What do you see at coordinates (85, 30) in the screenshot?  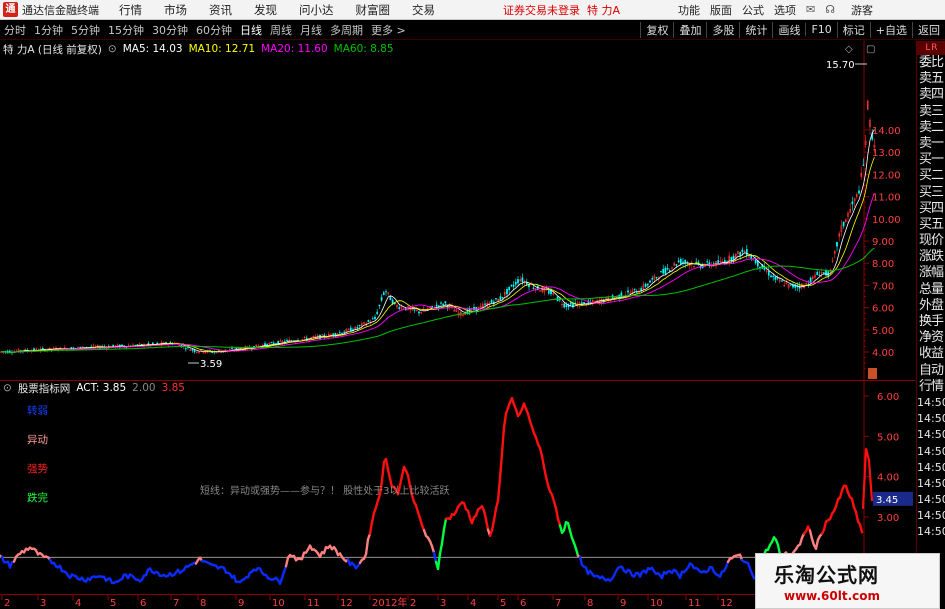 I see `period-5min: 5分钟` at bounding box center [85, 30].